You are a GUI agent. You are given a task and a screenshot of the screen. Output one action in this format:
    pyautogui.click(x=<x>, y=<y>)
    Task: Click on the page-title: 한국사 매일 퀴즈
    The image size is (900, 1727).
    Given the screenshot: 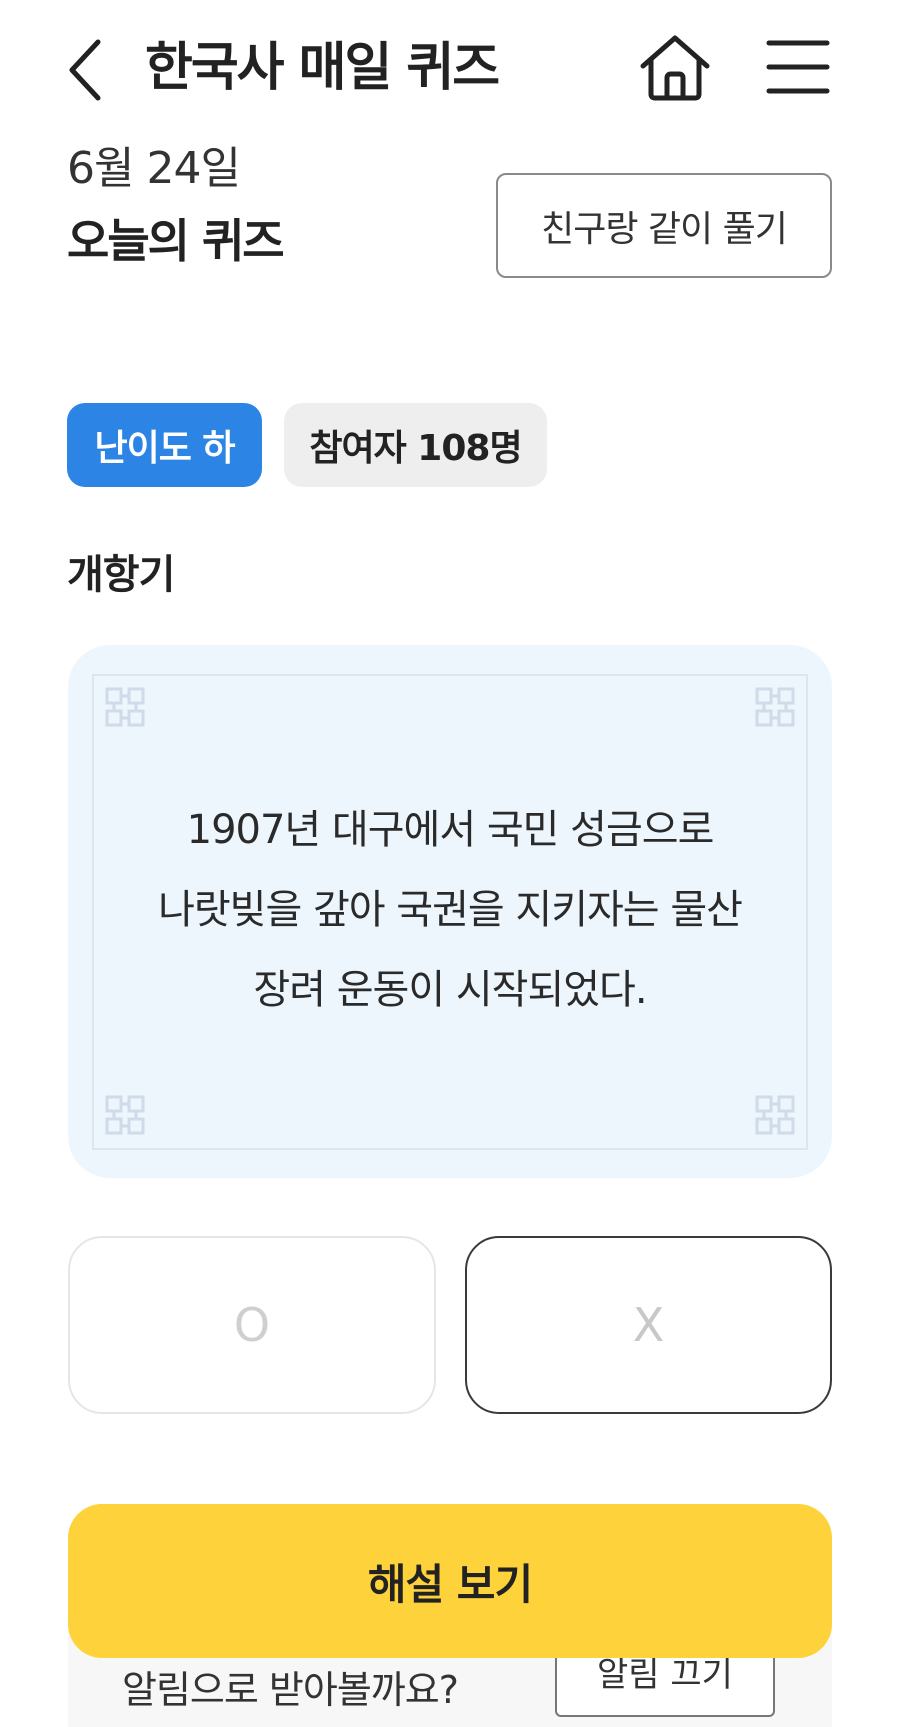 What is the action you would take?
    pyautogui.click(x=322, y=68)
    